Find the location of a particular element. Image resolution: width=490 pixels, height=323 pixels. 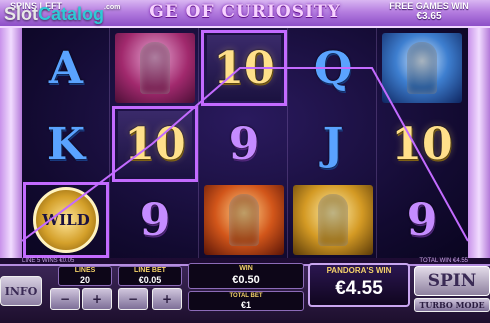

game-title: GE OF CURIOSITY is located at coordinates (245, 12).